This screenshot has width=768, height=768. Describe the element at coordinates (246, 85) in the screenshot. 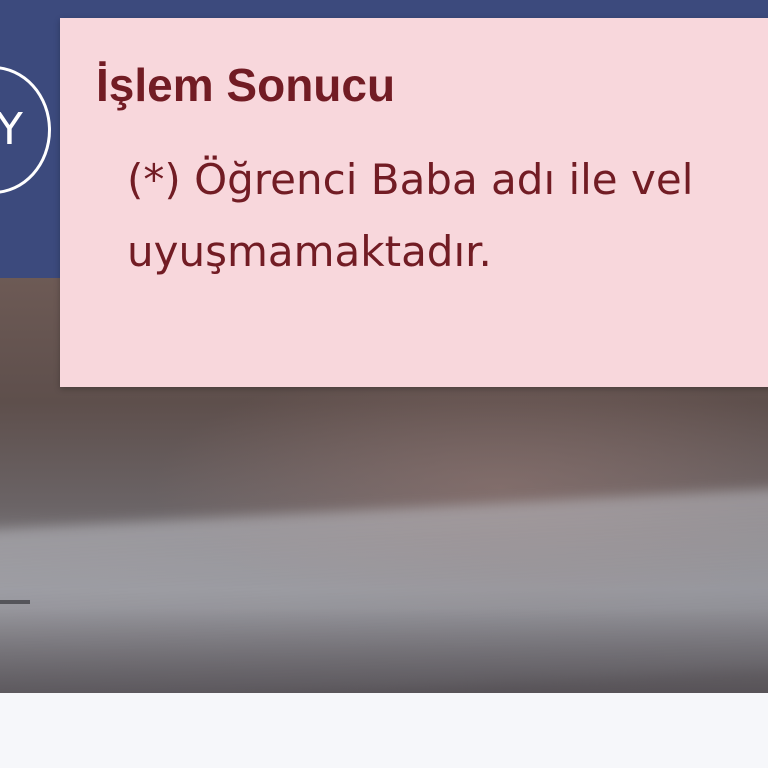

I see `alert-title: İşlem Sonucu` at that location.